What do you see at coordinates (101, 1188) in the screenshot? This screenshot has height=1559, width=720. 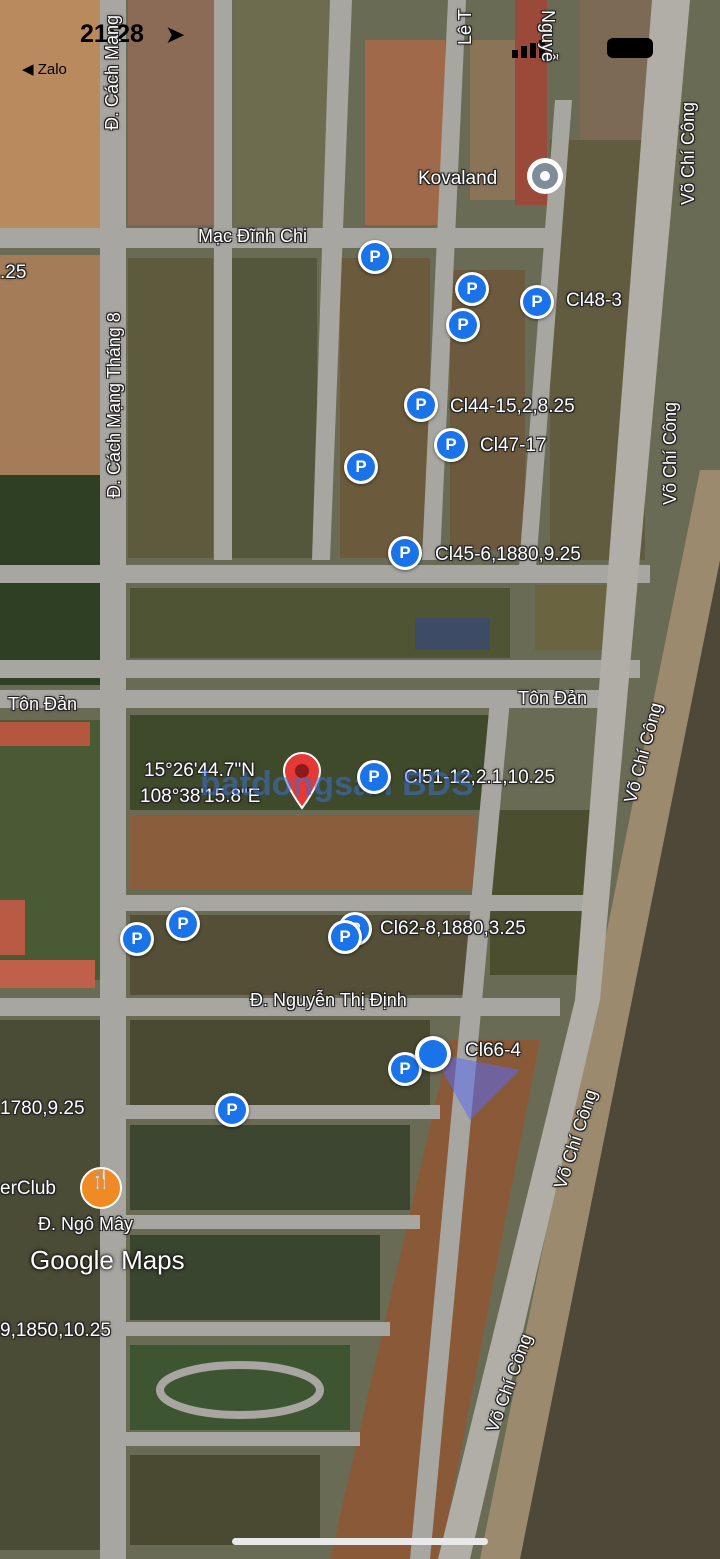 I see `restaurant-icon: 🍴` at bounding box center [101, 1188].